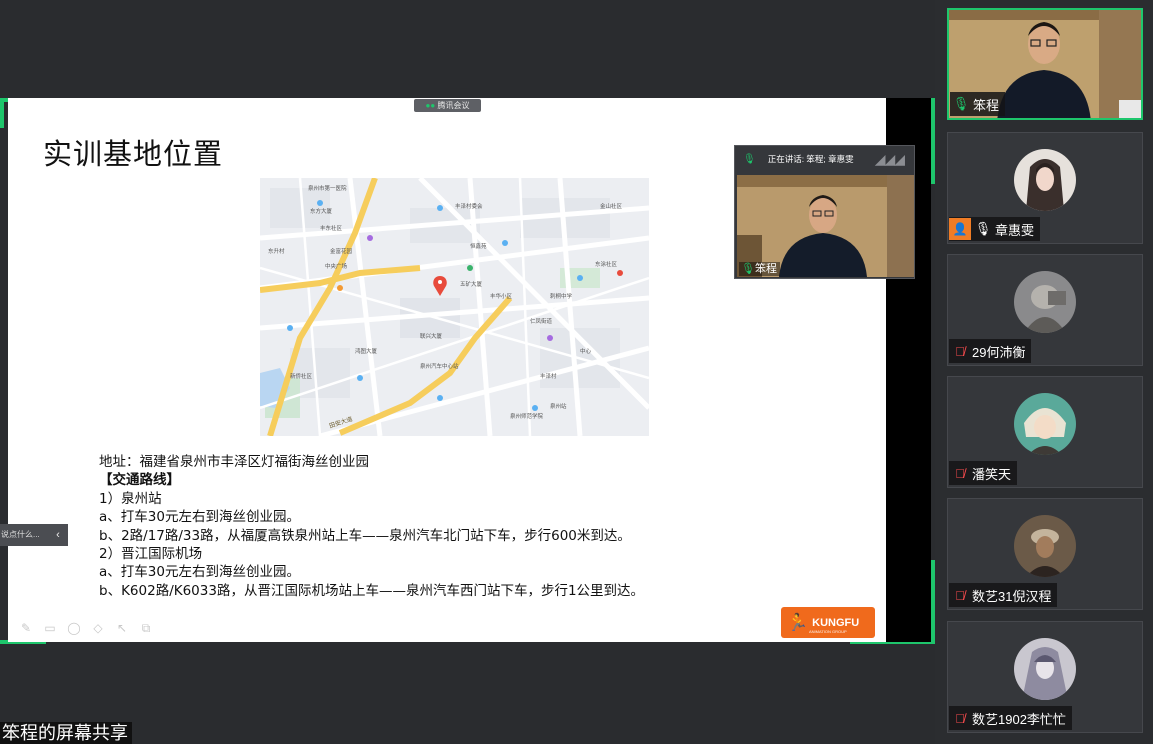  Describe the element at coordinates (276, 251) in the screenshot. I see `svg-text: 东升村` at that location.